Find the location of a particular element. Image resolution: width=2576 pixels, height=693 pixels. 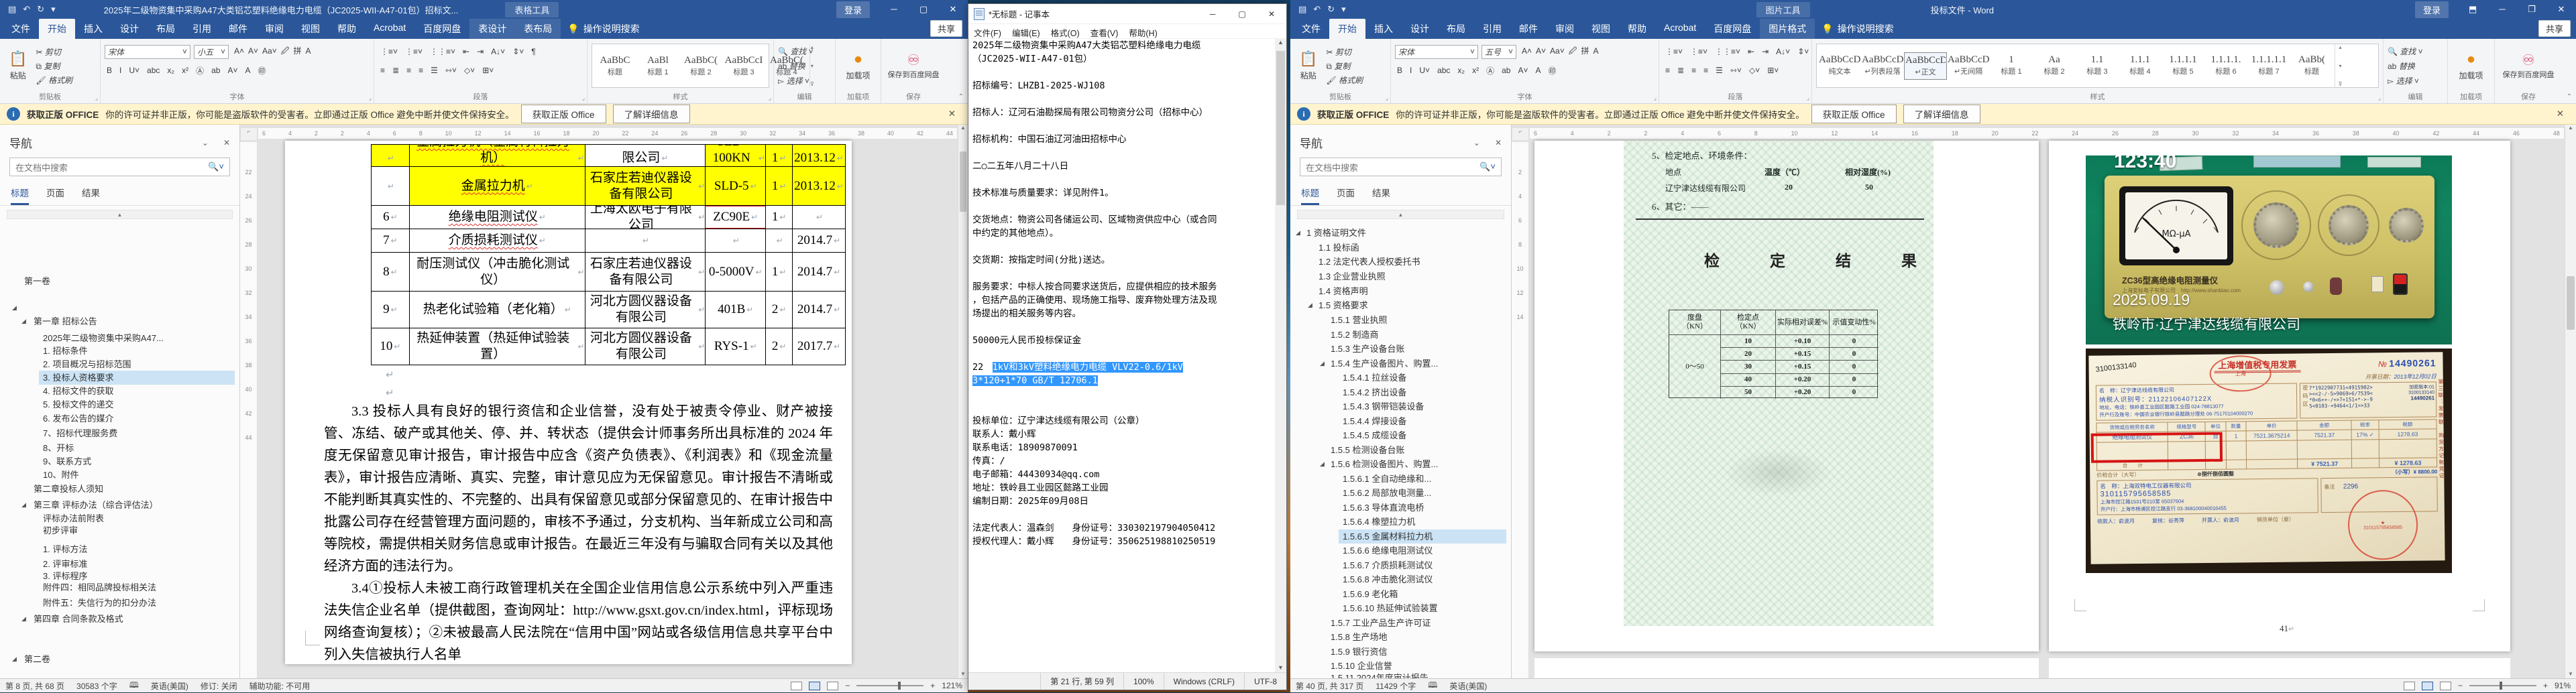

table-cell: 7 ↵ is located at coordinates (391, 241).